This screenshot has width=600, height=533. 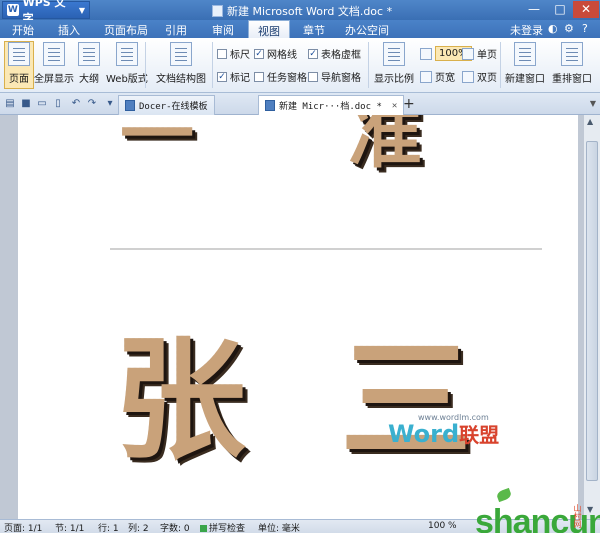 I want to click on page-width-icon, so click(x=426, y=76).